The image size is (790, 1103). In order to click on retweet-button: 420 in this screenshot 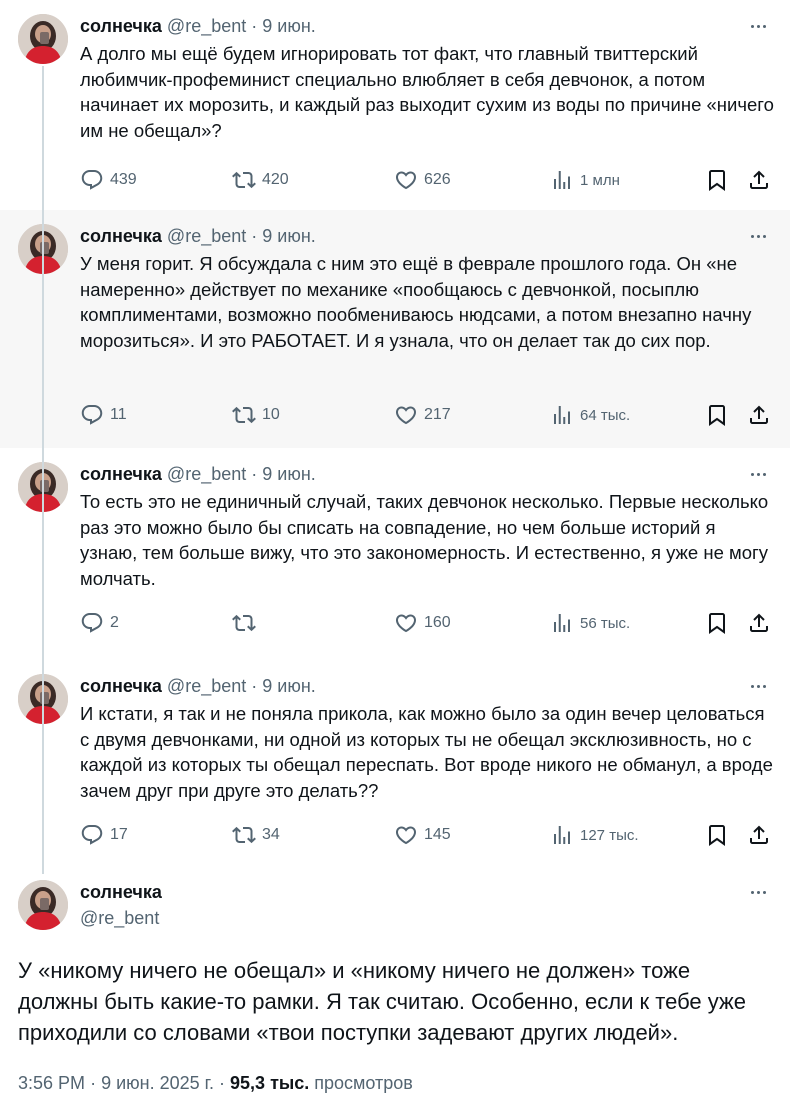, I will do `click(260, 180)`.